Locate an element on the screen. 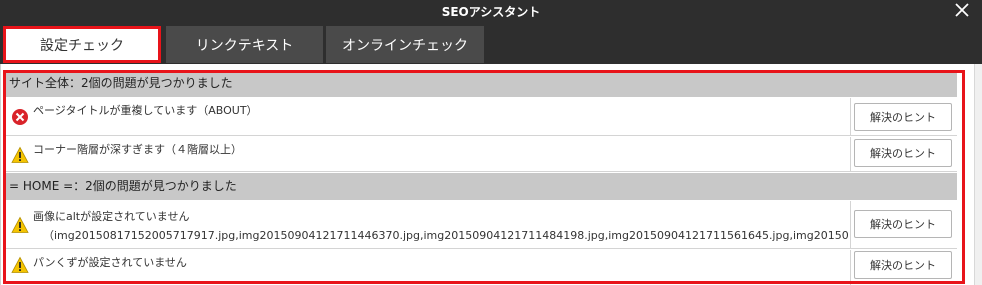 The height and width of the screenshot is (285, 982). section-header-home: = HOME =：2個の問題が見つかりました is located at coordinates (481, 186).